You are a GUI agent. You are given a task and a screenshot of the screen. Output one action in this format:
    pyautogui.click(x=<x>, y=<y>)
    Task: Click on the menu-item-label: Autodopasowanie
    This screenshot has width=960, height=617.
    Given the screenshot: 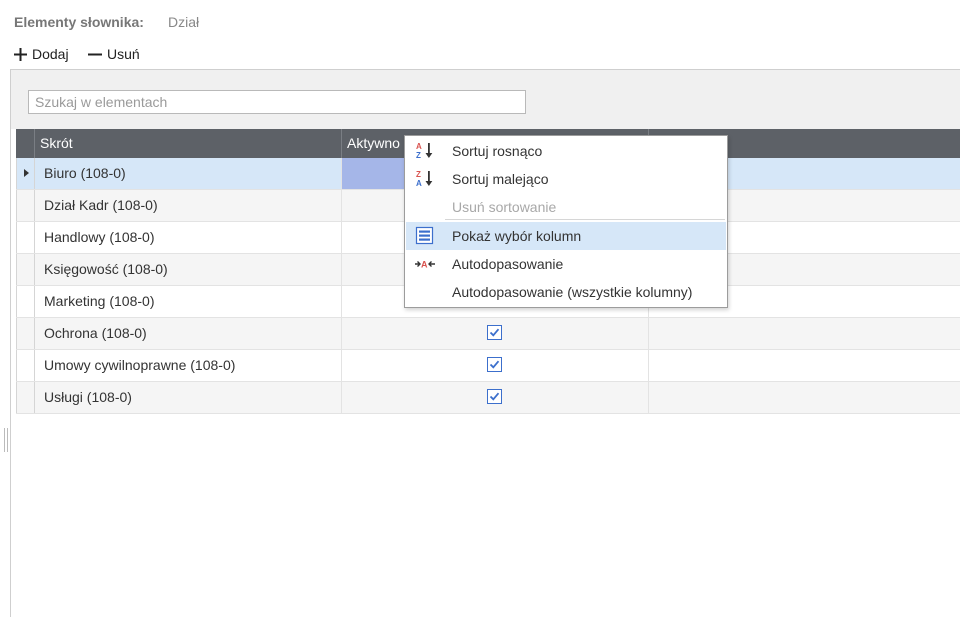 What is the action you would take?
    pyautogui.click(x=508, y=264)
    